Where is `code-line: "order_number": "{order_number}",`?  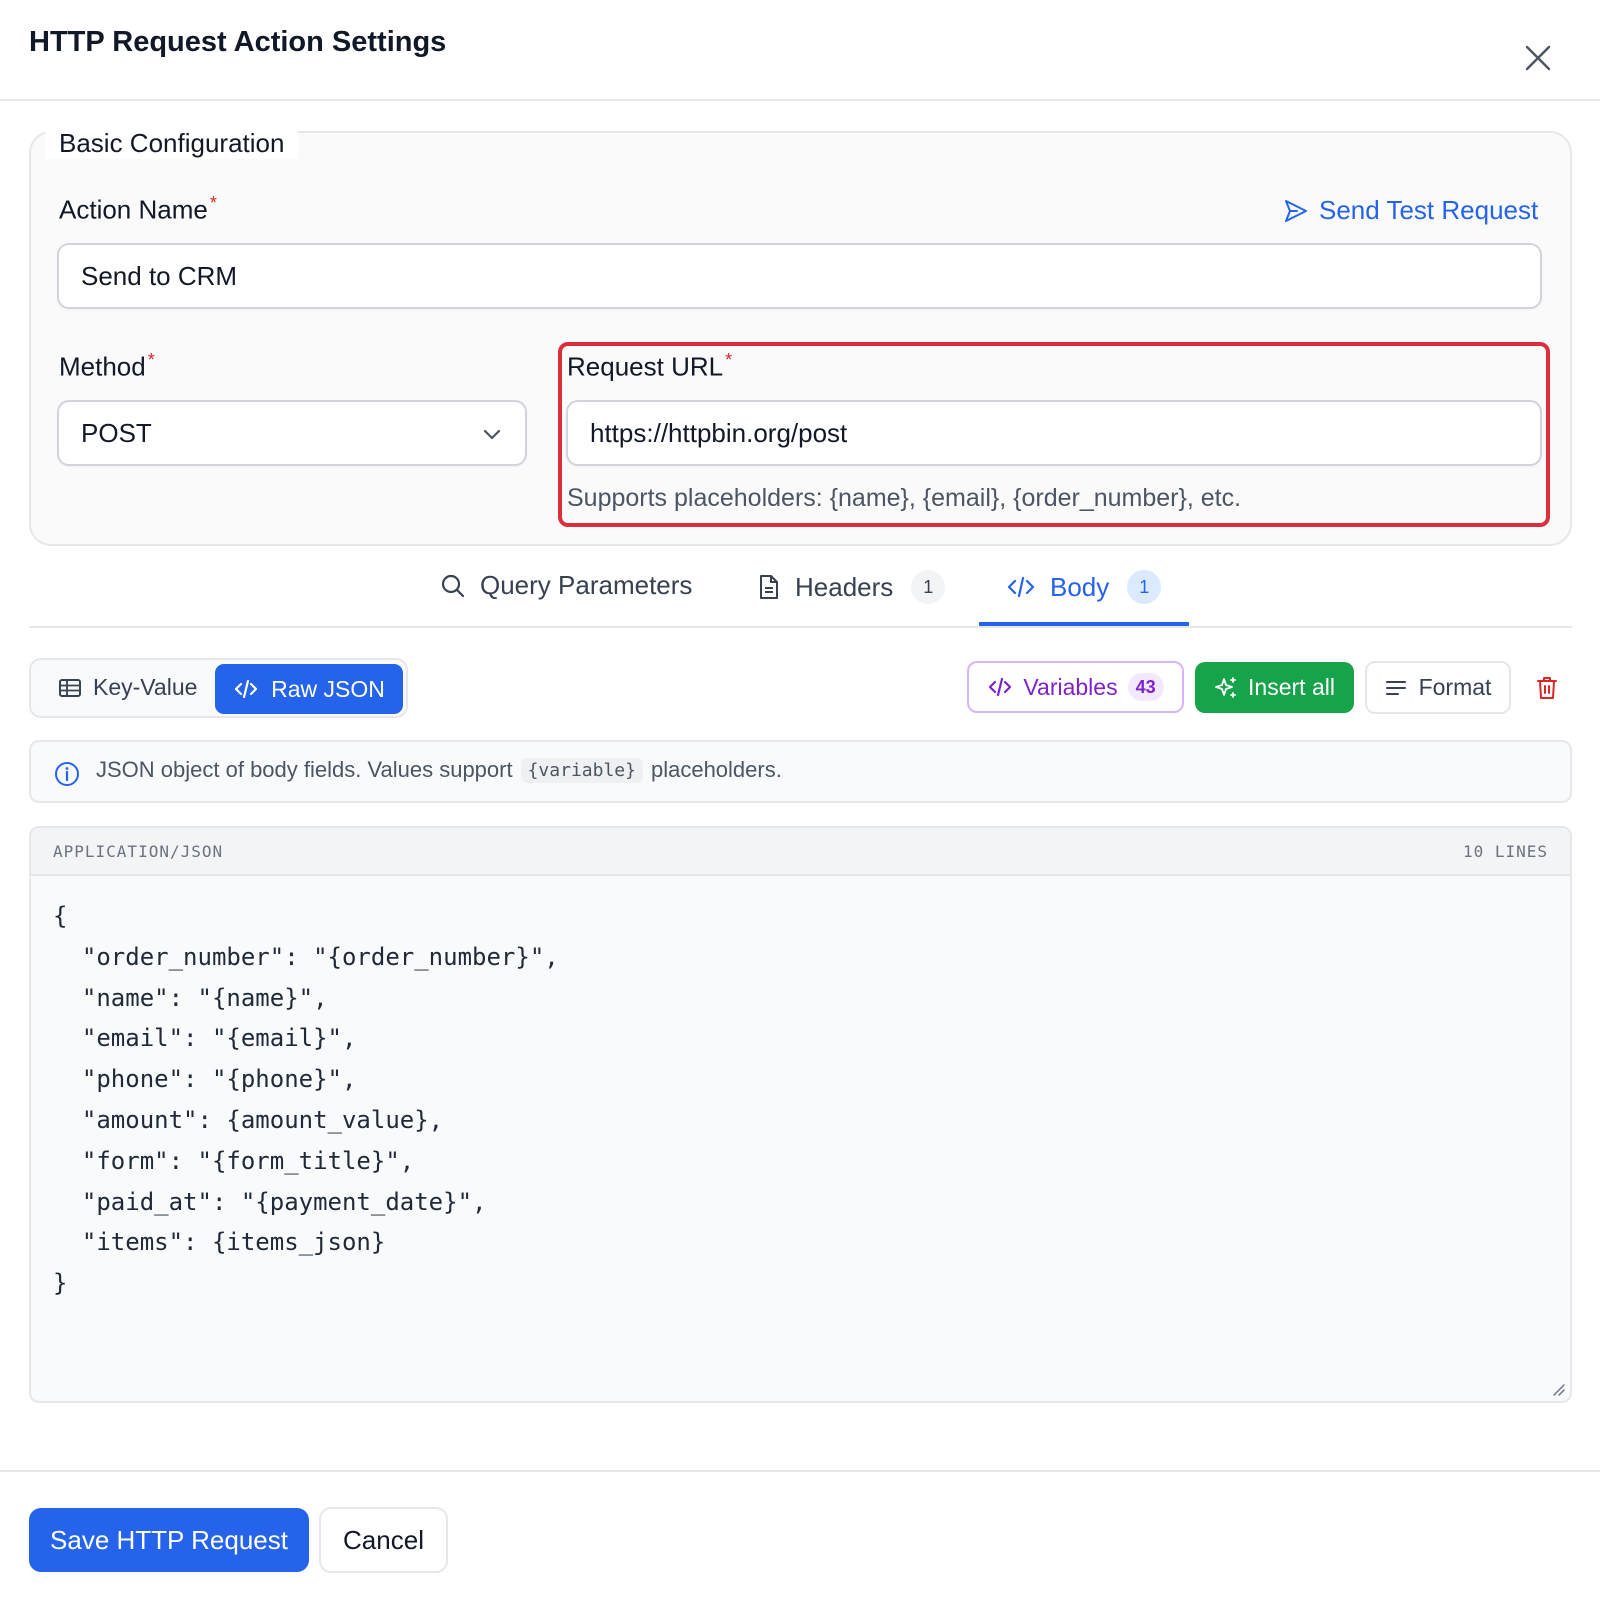
code-line: "order_number": "{order_number}", is located at coordinates (306, 956).